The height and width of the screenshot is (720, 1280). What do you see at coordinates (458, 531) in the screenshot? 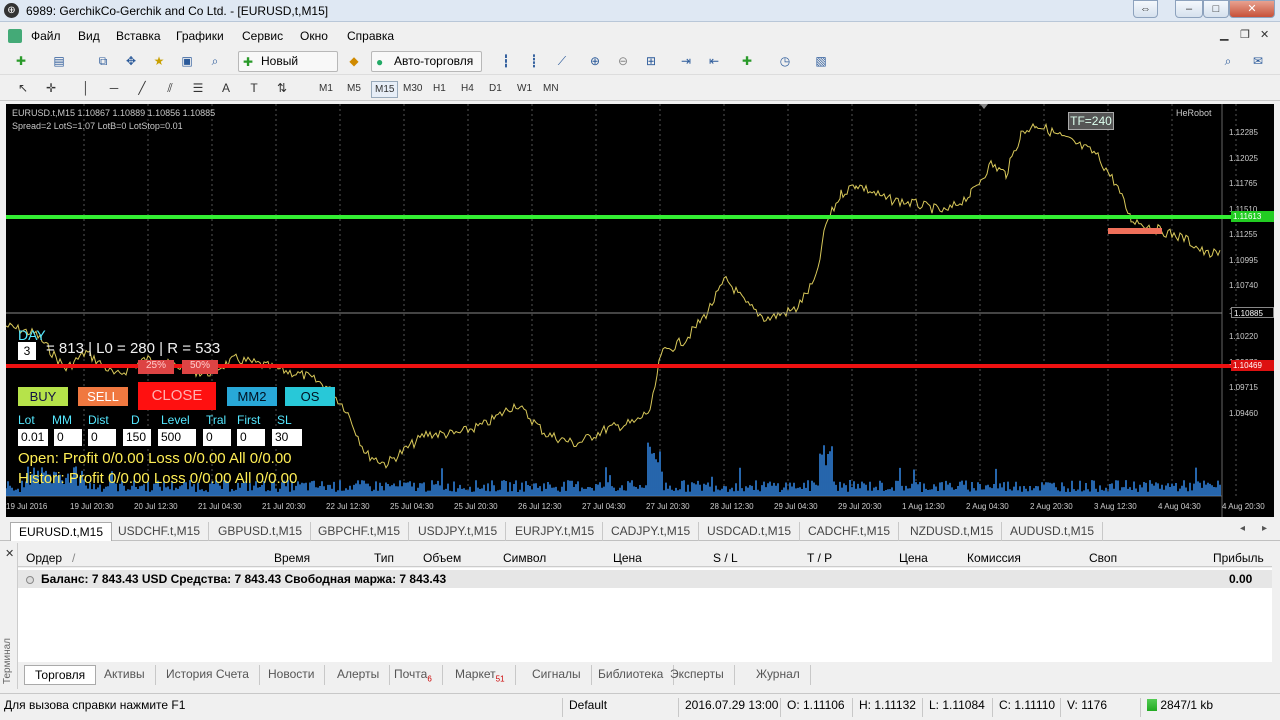
I see `tab-usdjpy: USDJPY.t,M15` at bounding box center [458, 531].